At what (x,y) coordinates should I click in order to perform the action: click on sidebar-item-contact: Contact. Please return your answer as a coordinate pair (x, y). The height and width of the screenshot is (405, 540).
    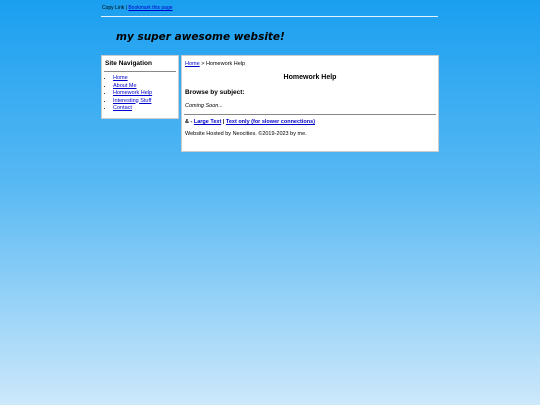
    Looking at the image, I should click on (144, 109).